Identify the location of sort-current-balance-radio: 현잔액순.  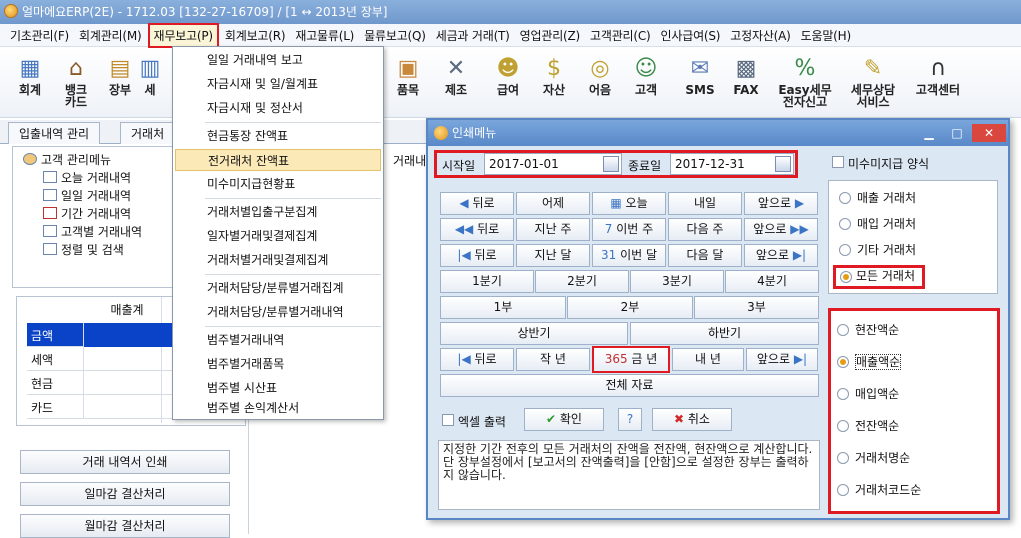
(915, 330).